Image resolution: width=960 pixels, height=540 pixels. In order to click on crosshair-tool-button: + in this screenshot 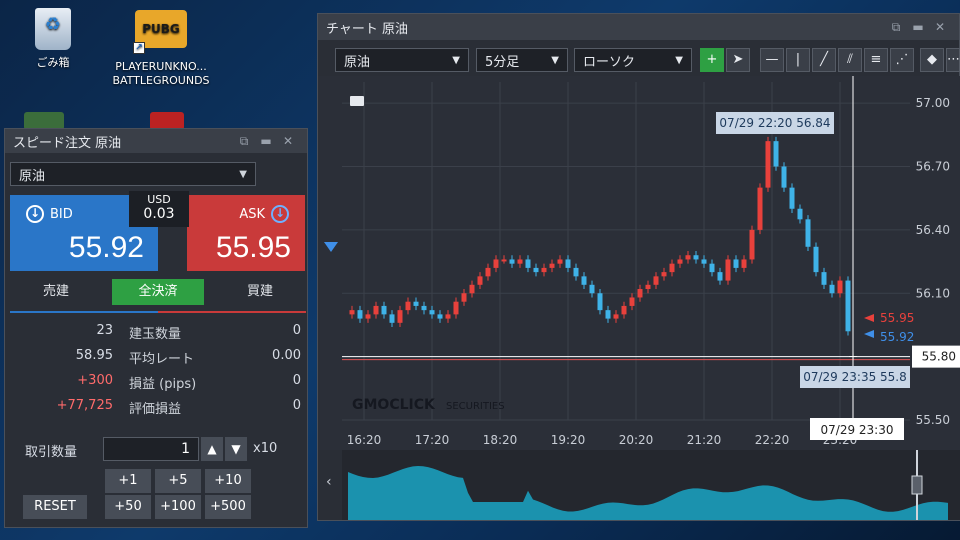, I will do `click(712, 60)`.